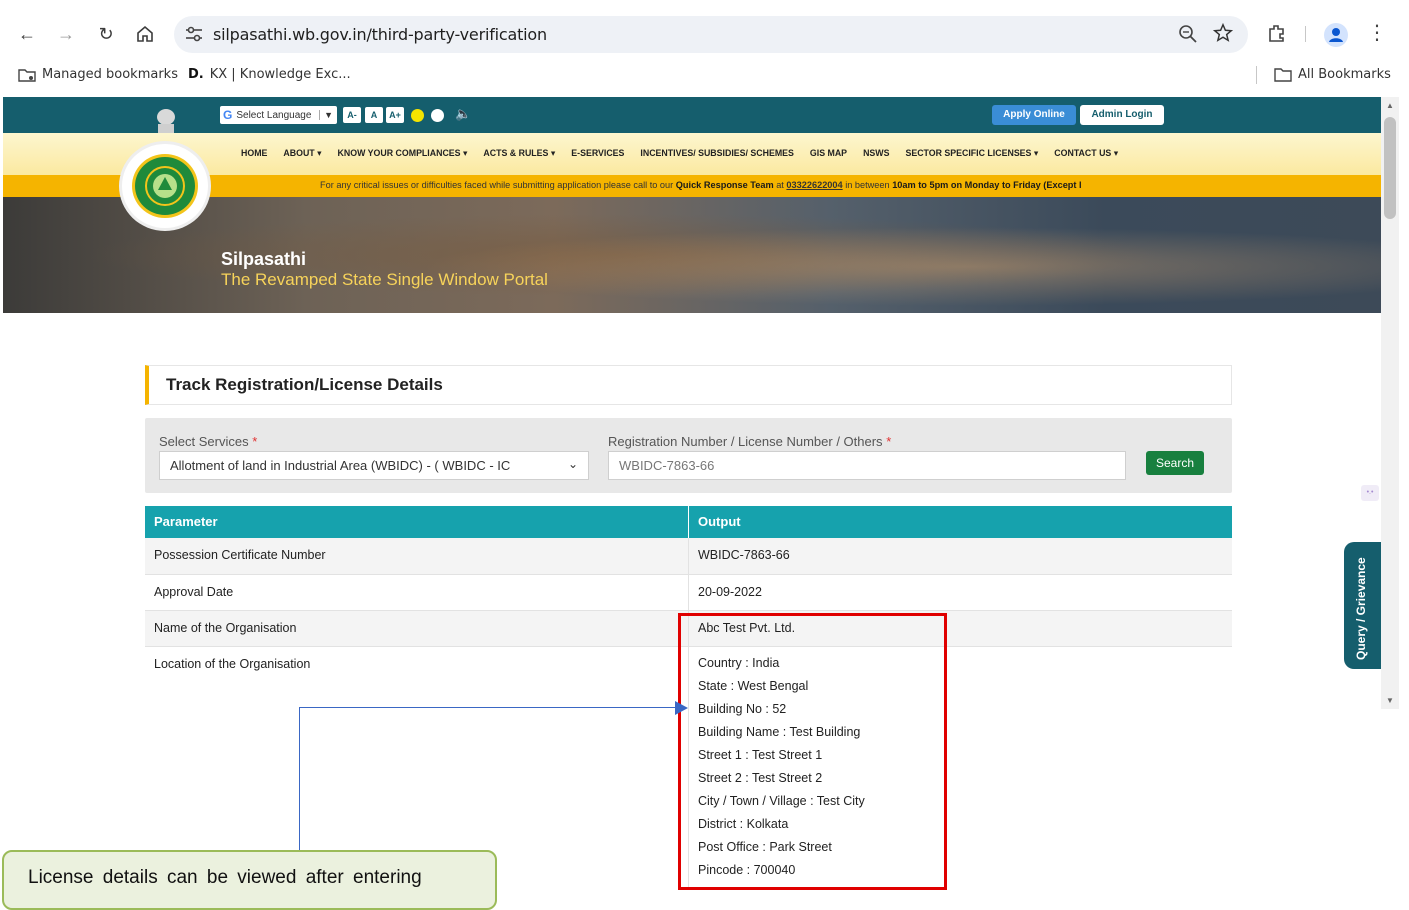 Image resolution: width=1409 pixels, height=910 pixels. I want to click on folder-icon, so click(1283, 74).